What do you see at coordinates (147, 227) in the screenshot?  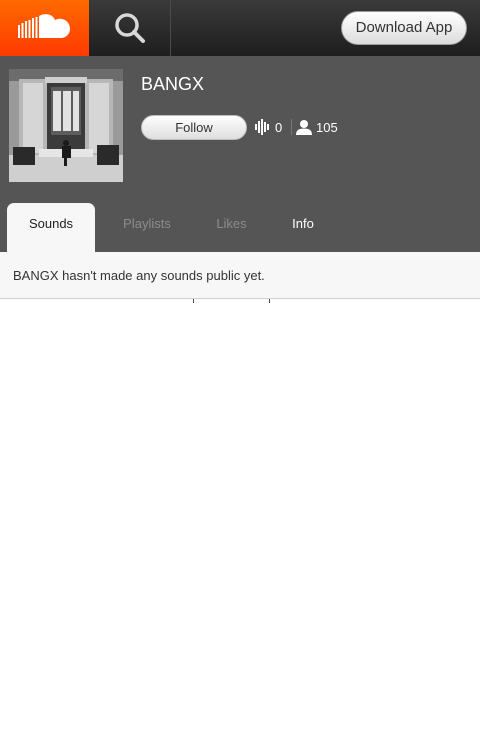 I see `tab-playlists: Playlists` at bounding box center [147, 227].